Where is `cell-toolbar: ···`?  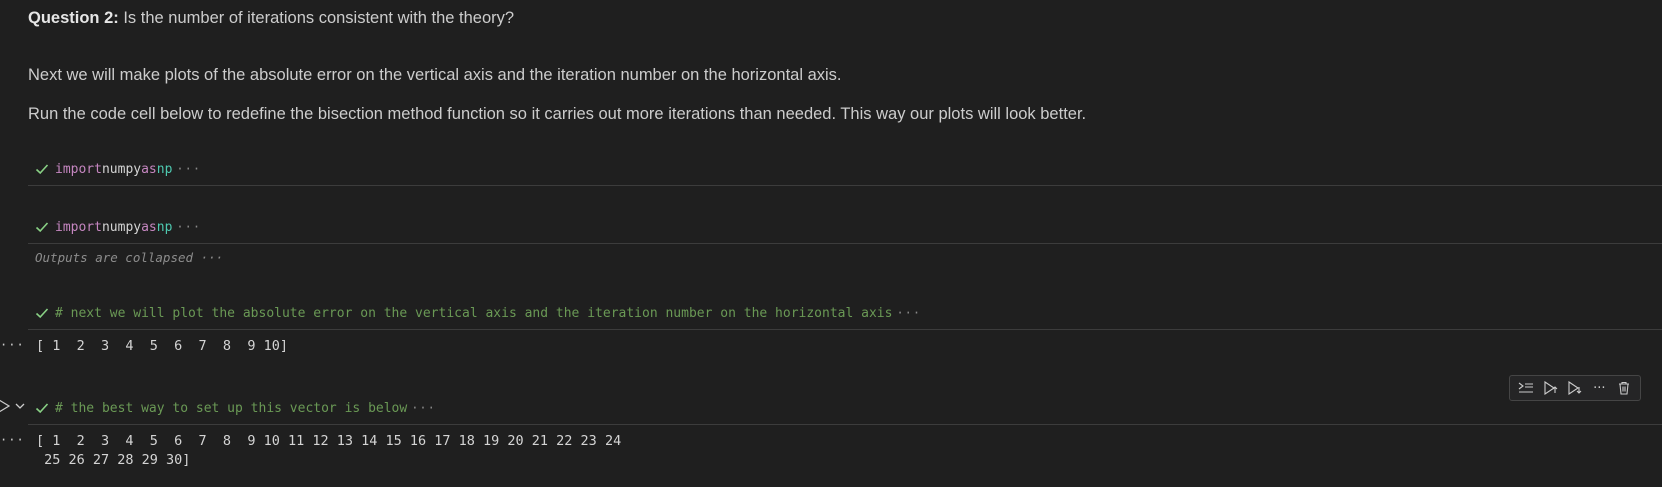 cell-toolbar: ··· is located at coordinates (1575, 388).